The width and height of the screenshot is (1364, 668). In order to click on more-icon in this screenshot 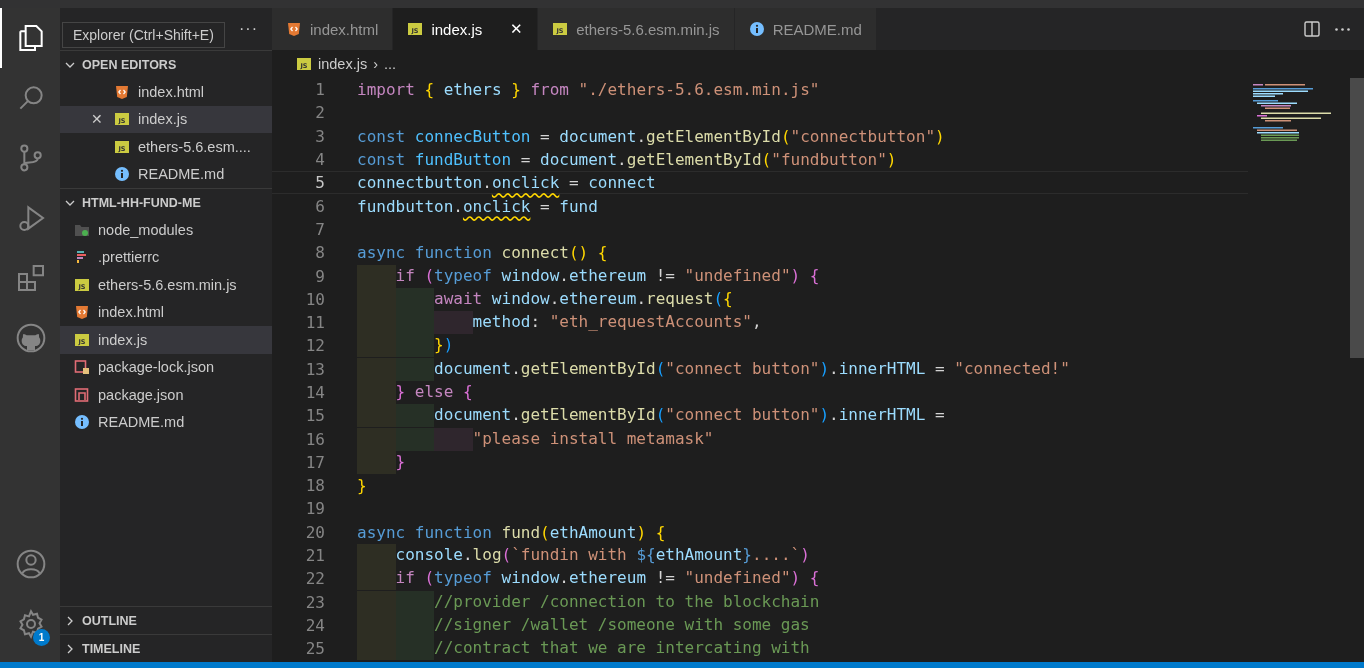, I will do `click(1342, 29)`.